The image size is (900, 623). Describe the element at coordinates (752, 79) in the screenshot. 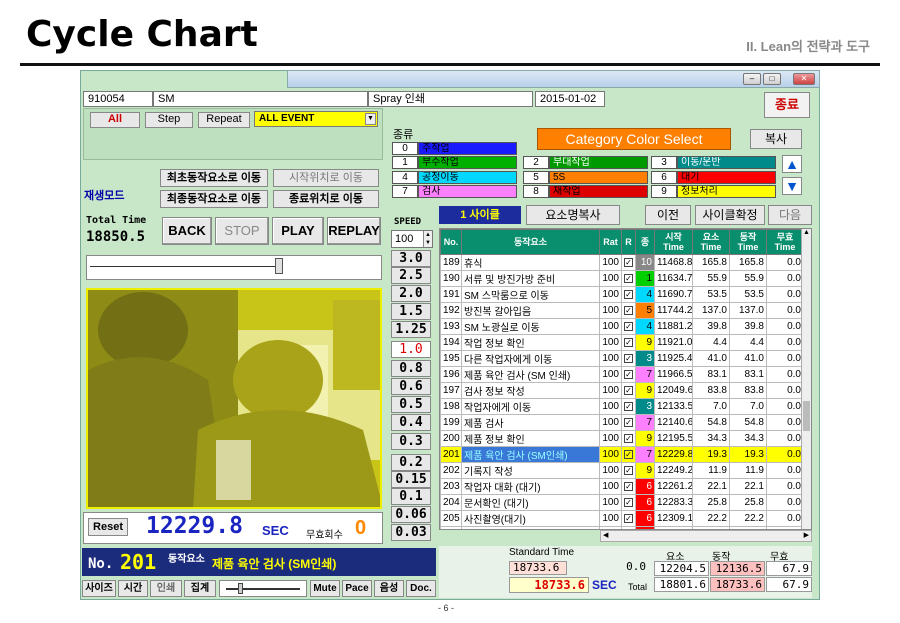

I see `minimize-icon: –` at that location.